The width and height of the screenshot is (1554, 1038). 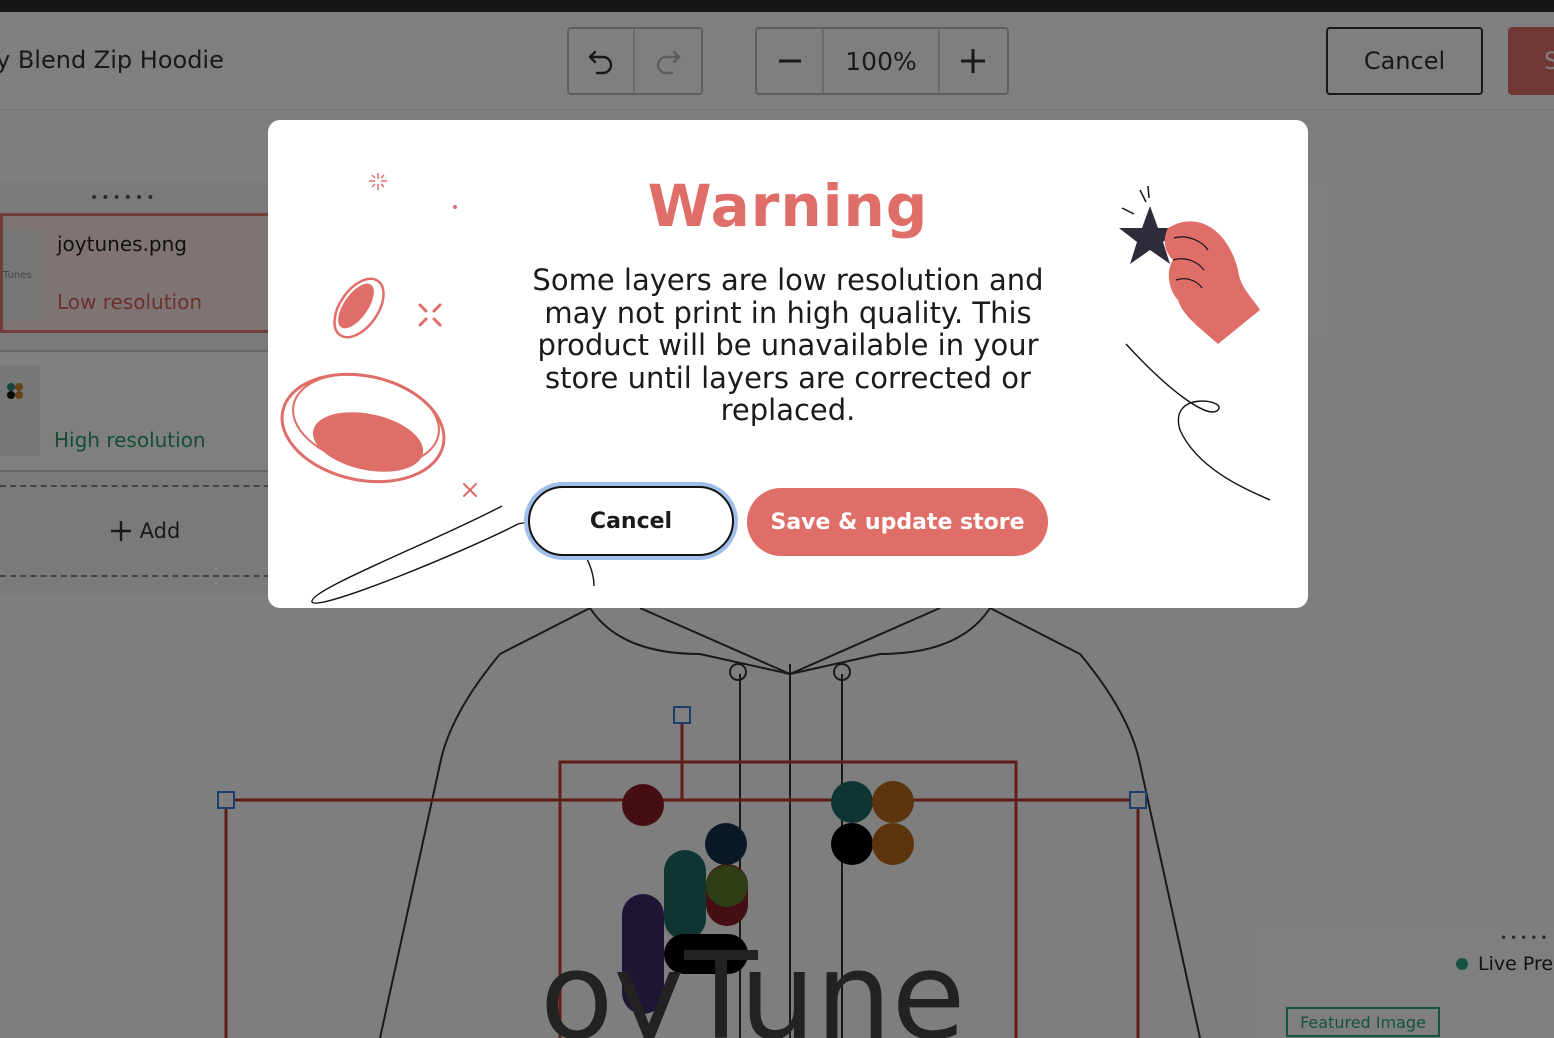 What do you see at coordinates (631, 521) in the screenshot?
I see `dialog-cancel-button: Cancel` at bounding box center [631, 521].